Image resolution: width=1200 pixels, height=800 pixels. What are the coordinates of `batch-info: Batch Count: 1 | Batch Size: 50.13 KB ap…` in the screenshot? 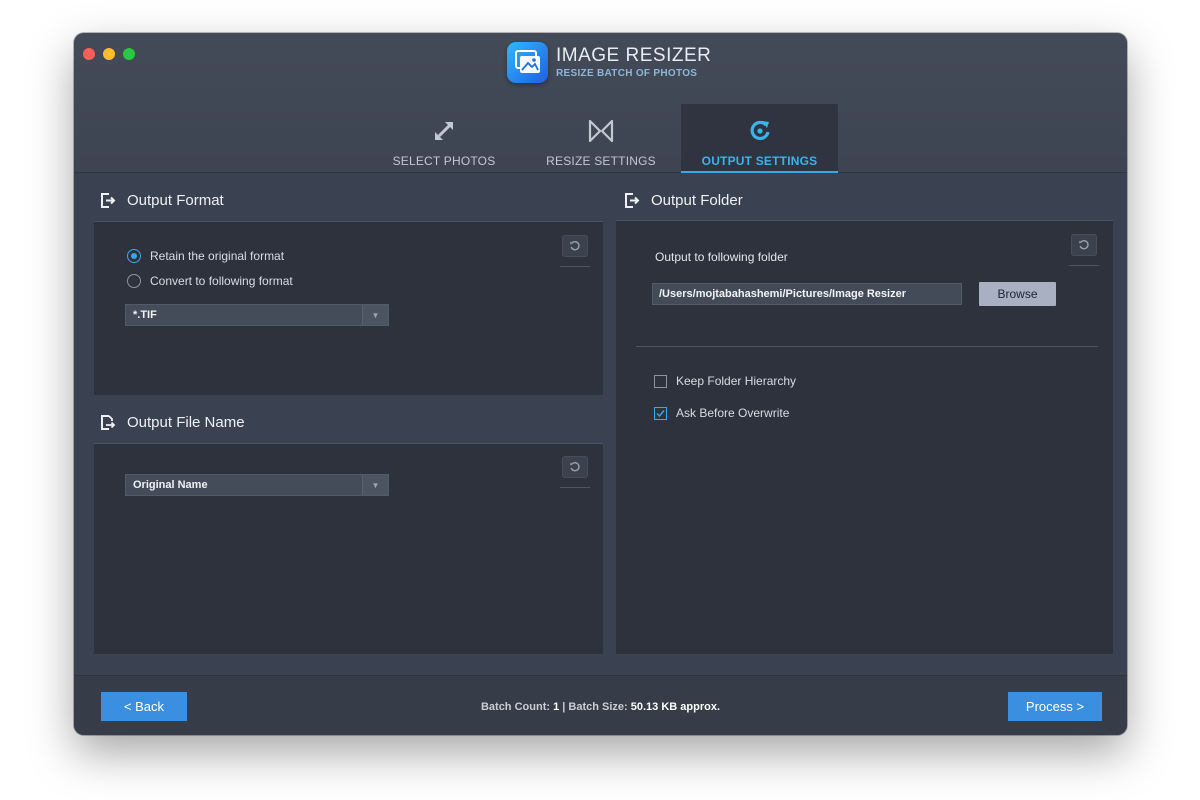 It's located at (600, 707).